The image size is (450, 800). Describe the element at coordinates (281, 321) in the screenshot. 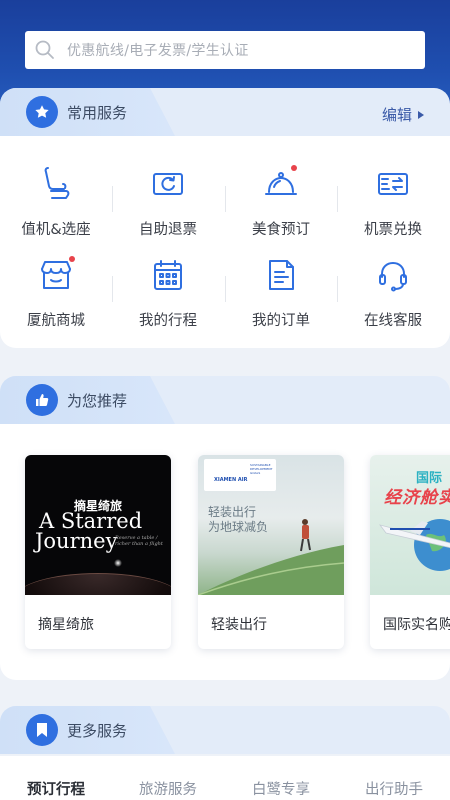

I see `service-label: 我的订单` at that location.